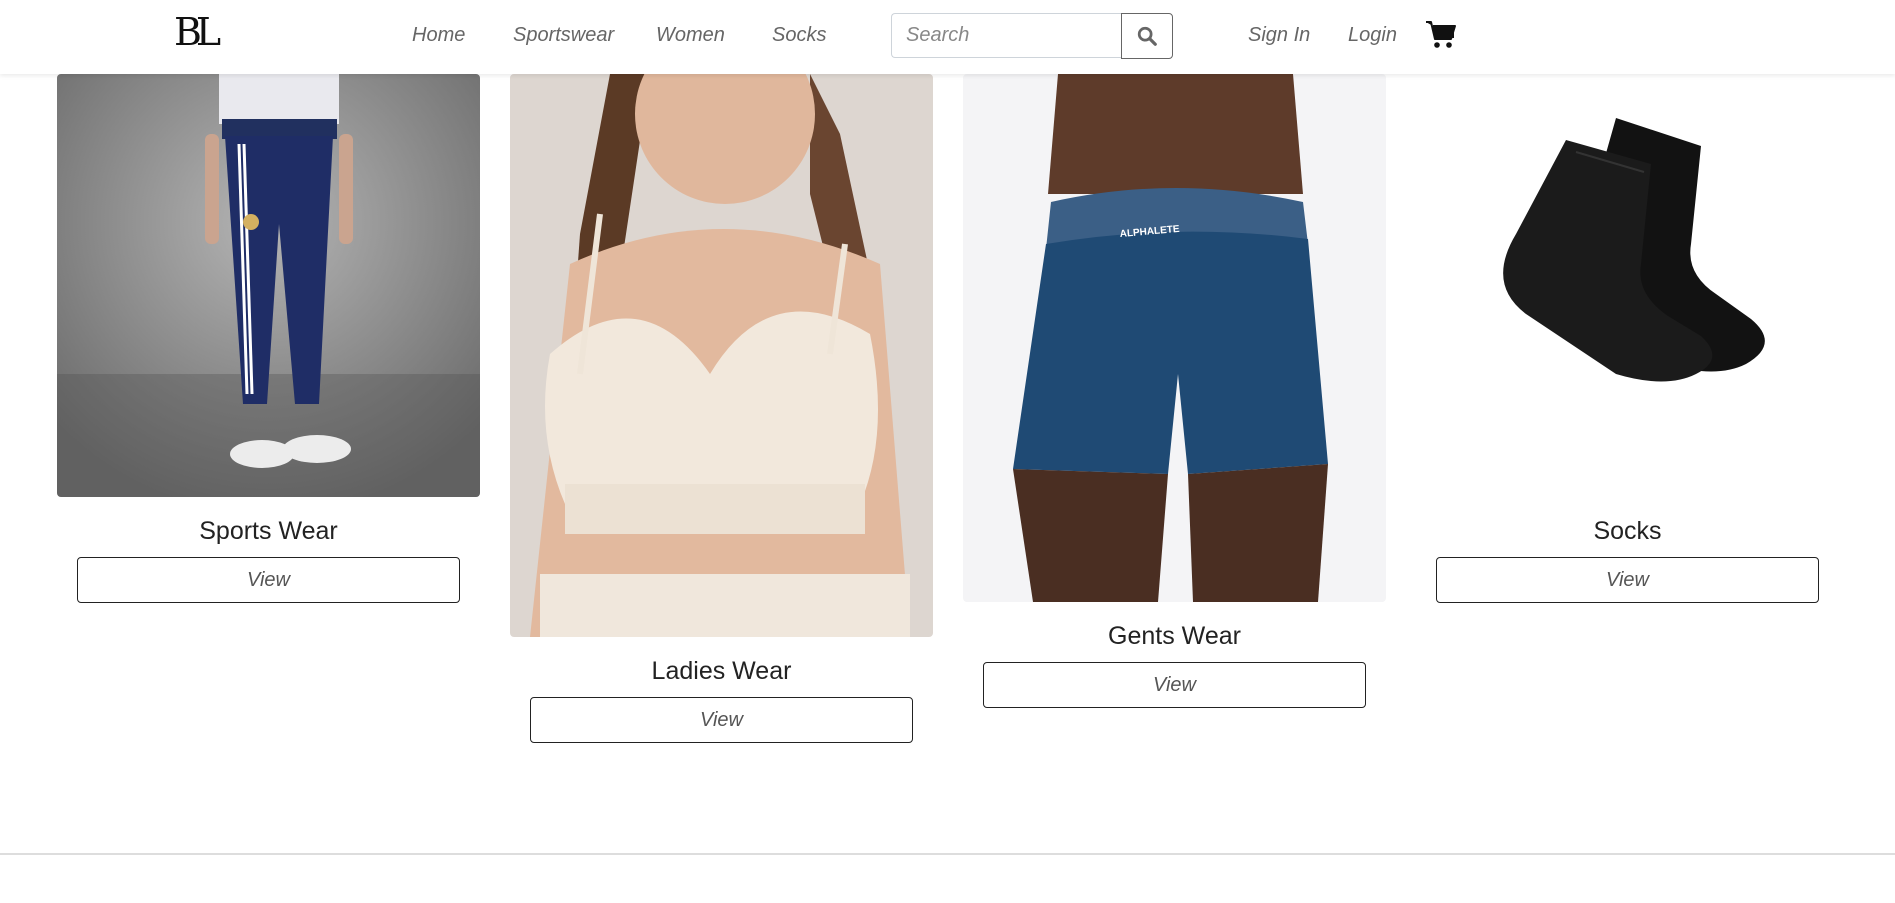  What do you see at coordinates (799, 35) in the screenshot?
I see `nav-link-socks: Socks` at bounding box center [799, 35].